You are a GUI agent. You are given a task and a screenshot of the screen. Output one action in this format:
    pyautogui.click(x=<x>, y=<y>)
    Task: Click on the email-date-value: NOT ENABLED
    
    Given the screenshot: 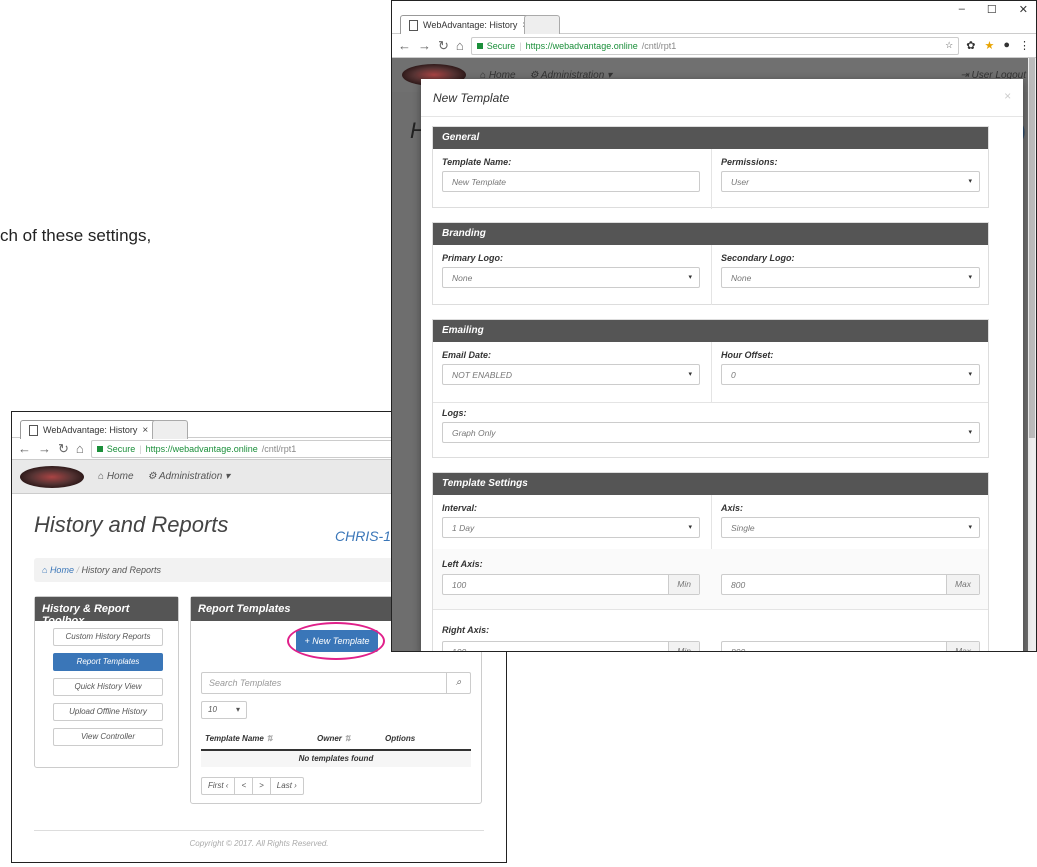 What is the action you would take?
    pyautogui.click(x=482, y=375)
    